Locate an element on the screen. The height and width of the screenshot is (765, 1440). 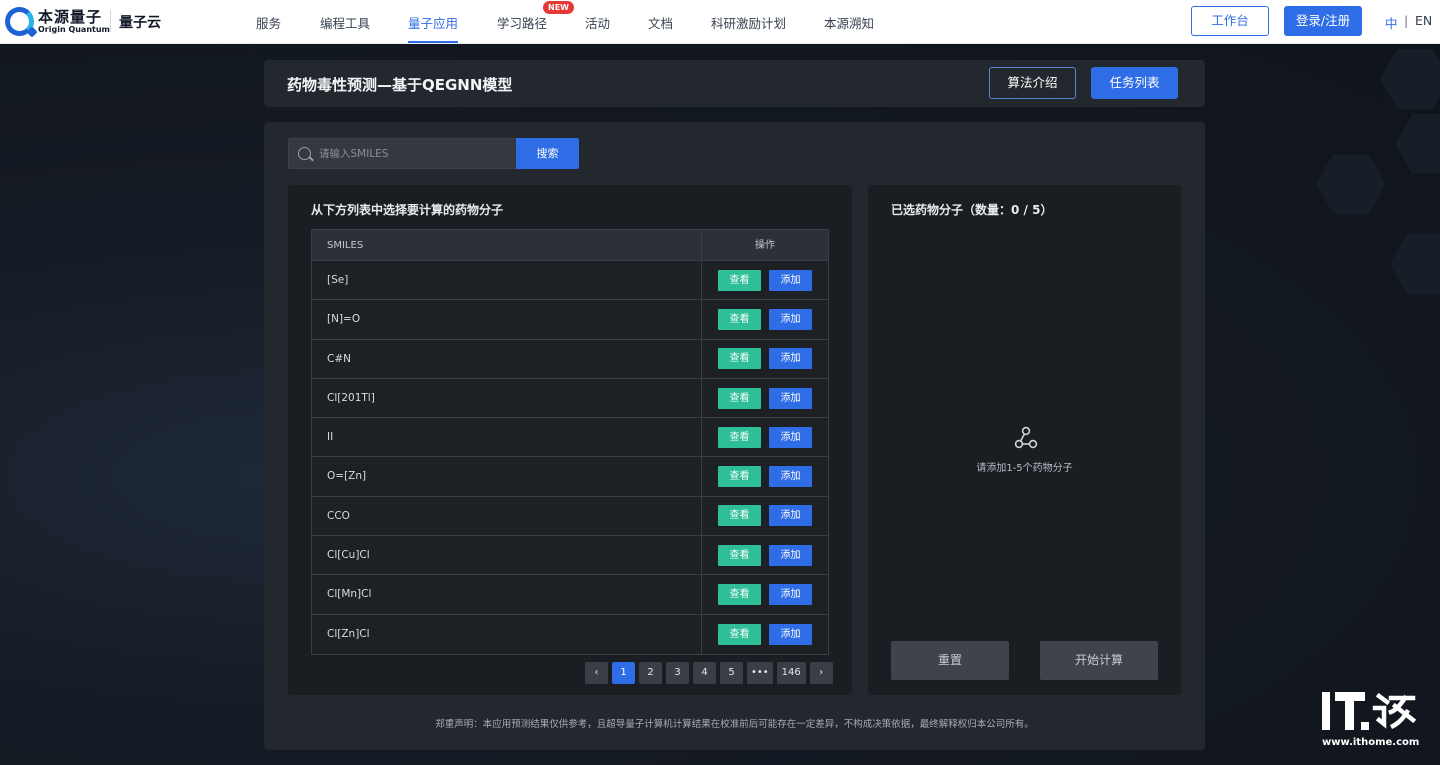
column-header-actions: 操作 is located at coordinates (765, 245).